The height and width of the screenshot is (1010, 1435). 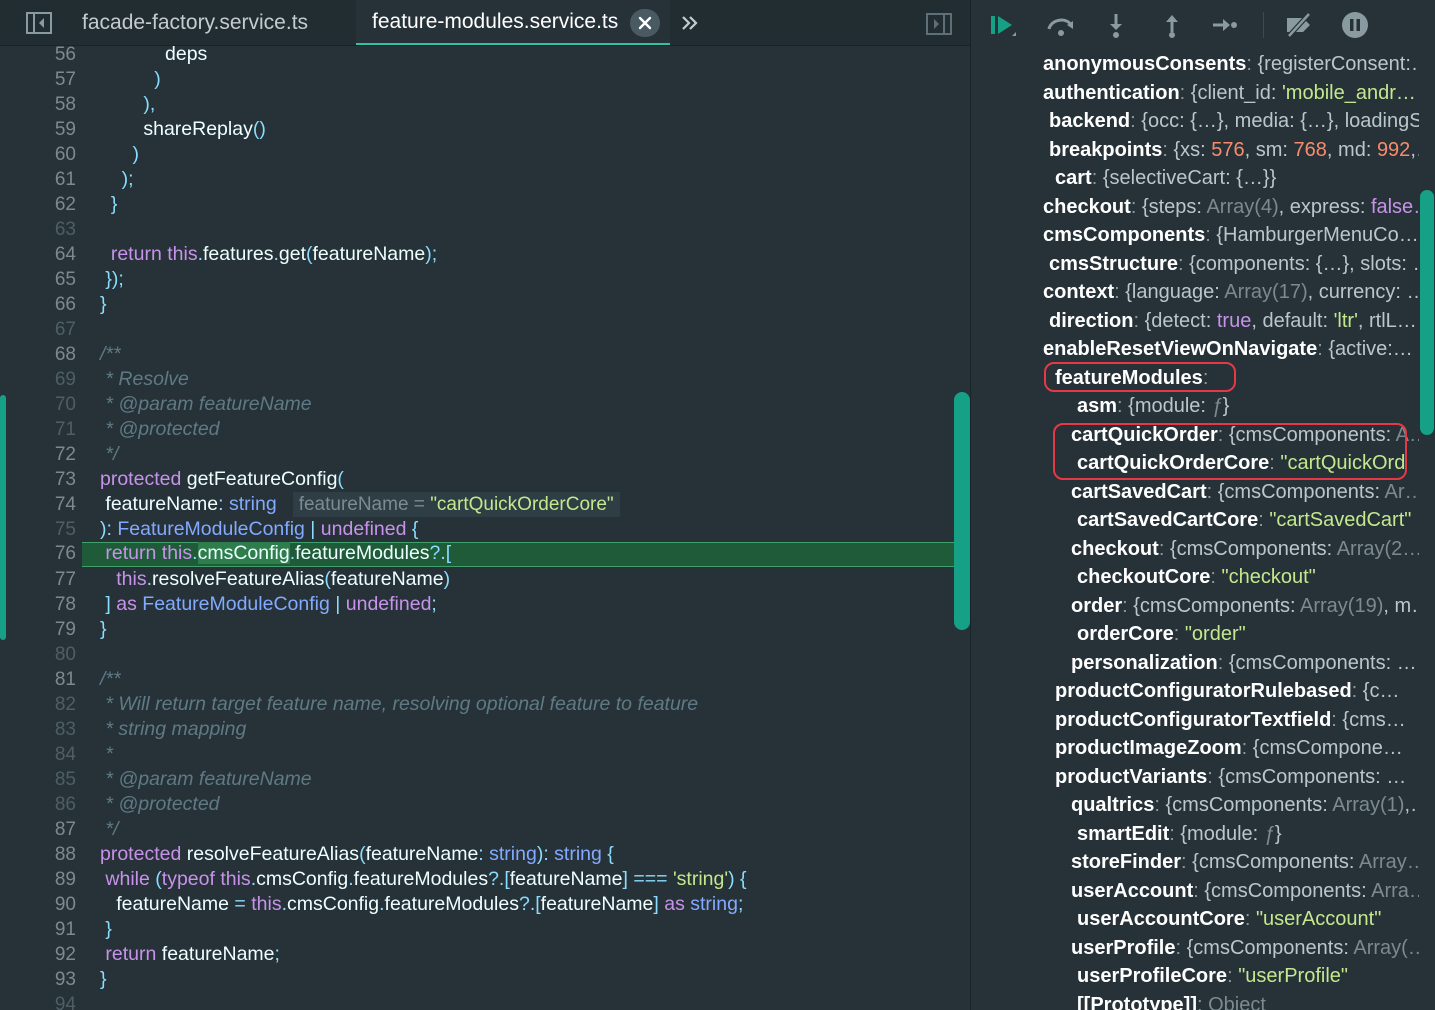 What do you see at coordinates (1172, 25) in the screenshot?
I see `step-out-icon` at bounding box center [1172, 25].